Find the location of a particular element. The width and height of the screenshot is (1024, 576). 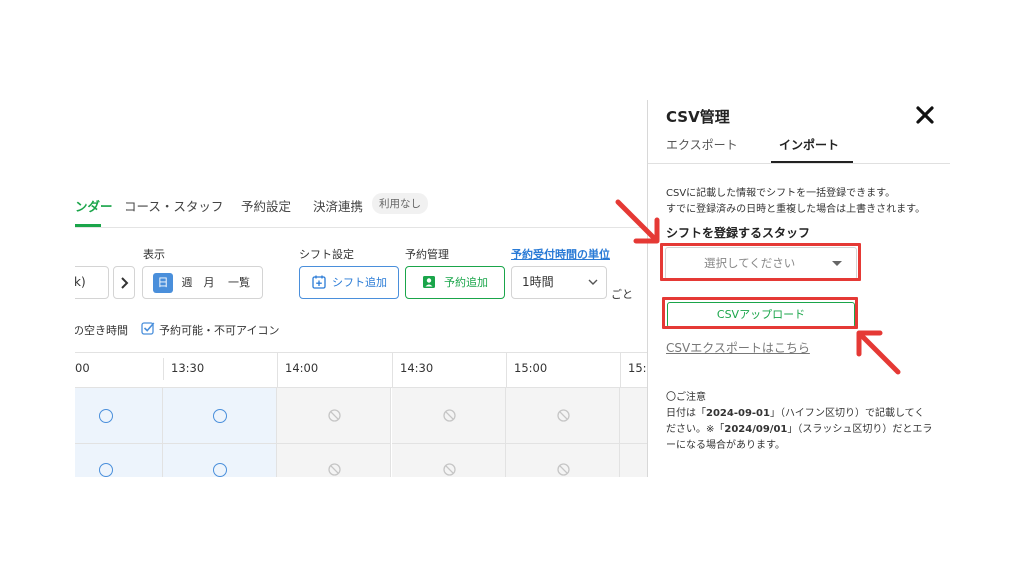

next-date-button is located at coordinates (124, 282).